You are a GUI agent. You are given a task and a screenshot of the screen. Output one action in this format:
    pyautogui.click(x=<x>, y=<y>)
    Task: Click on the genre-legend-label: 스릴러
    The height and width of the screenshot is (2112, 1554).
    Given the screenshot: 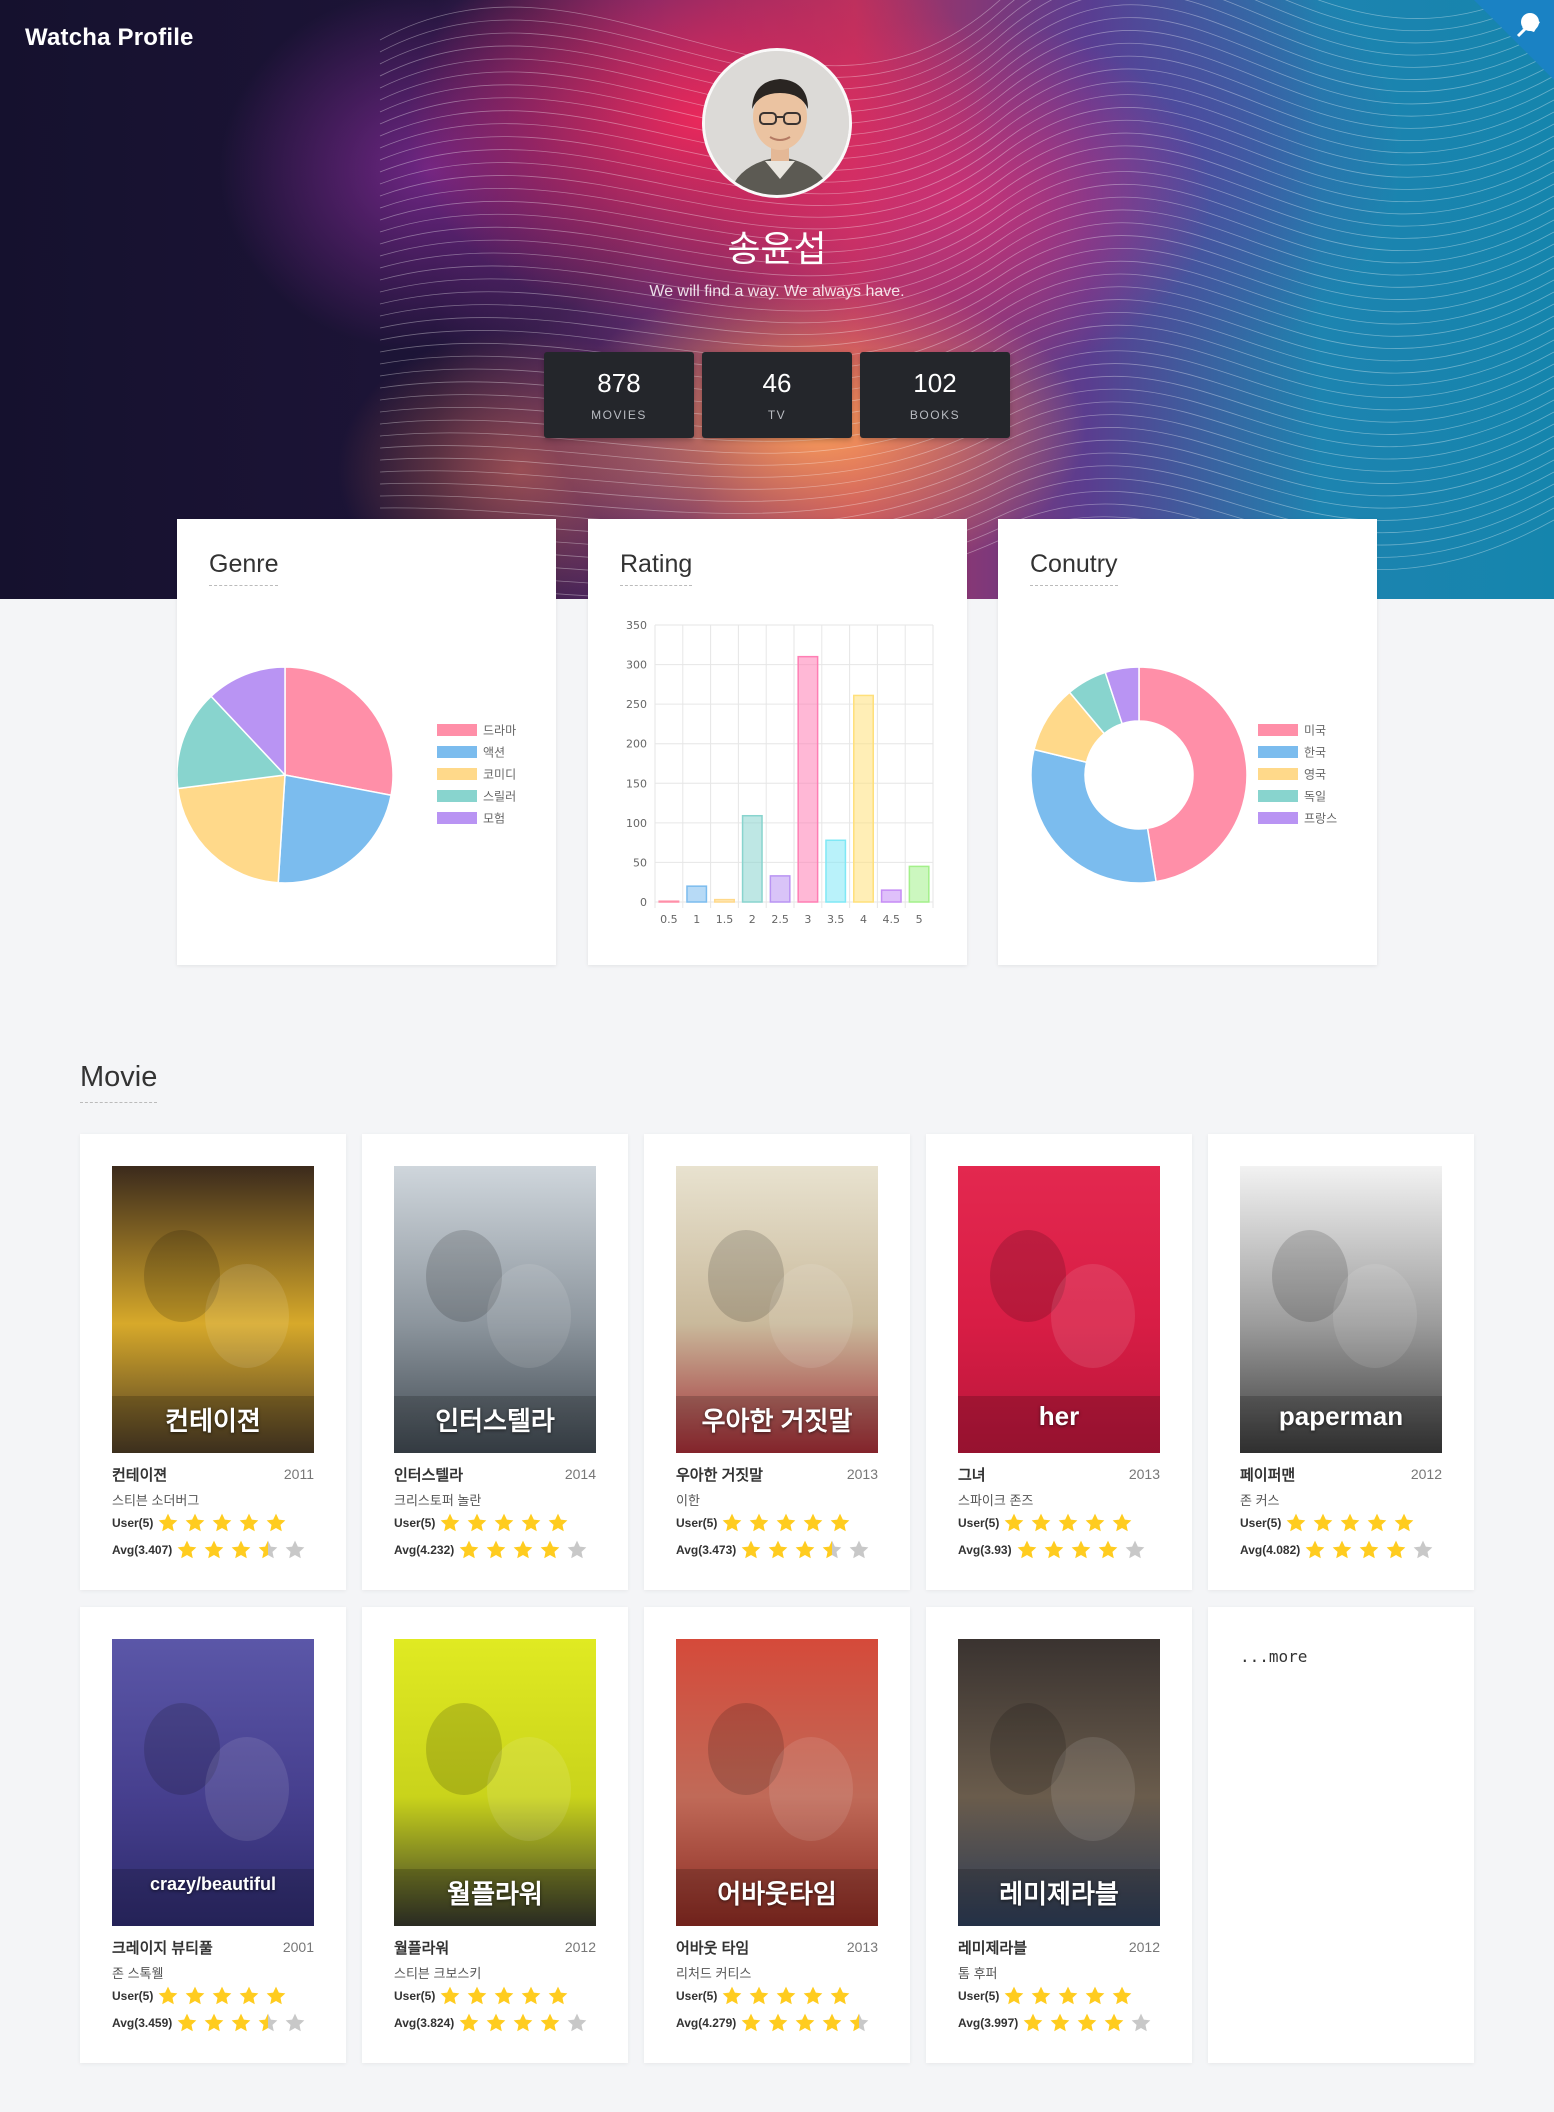 What is the action you would take?
    pyautogui.click(x=499, y=797)
    